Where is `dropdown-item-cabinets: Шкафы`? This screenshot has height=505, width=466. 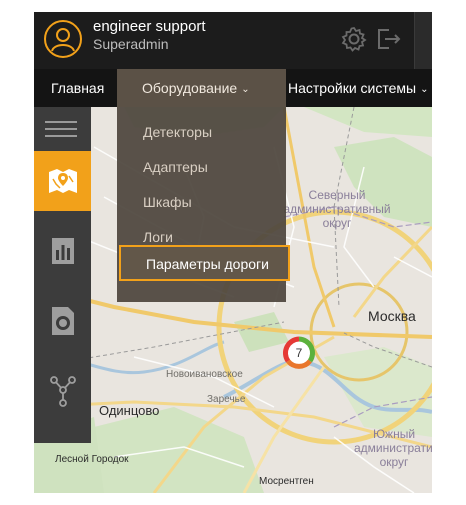
dropdown-item-cabinets: Шкафы is located at coordinates (167, 202).